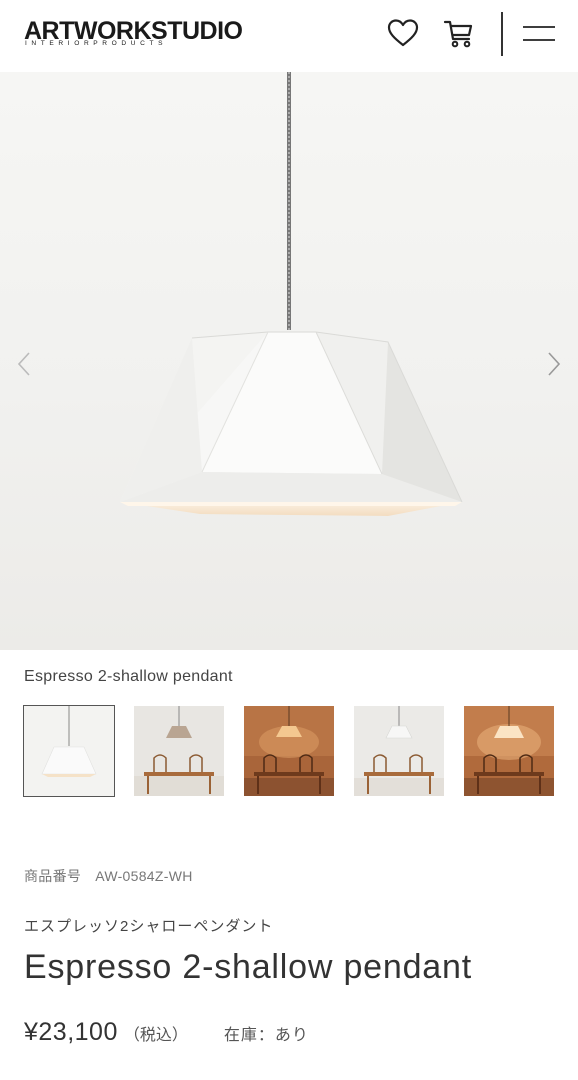 The image size is (578, 1080). What do you see at coordinates (128, 676) in the screenshot?
I see `image-caption: Espresso 2-shallow pendant` at bounding box center [128, 676].